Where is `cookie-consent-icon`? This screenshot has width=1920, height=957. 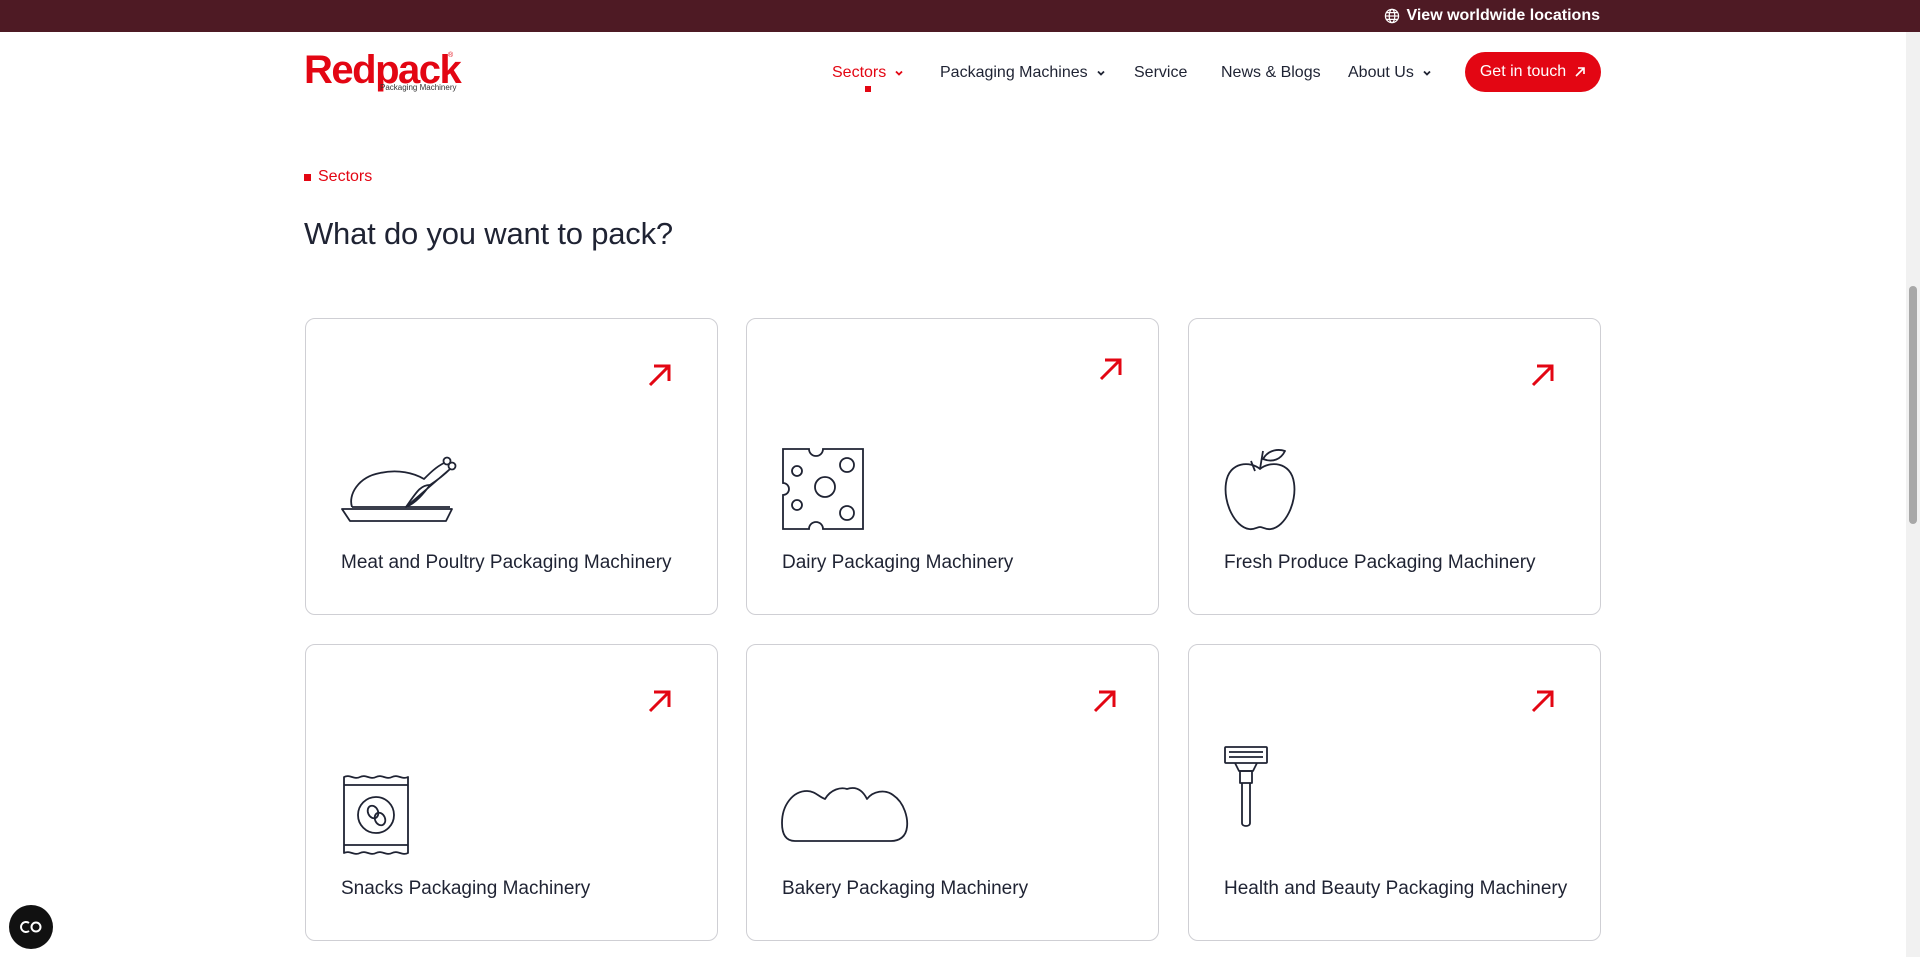
cookie-consent-icon is located at coordinates (31, 927).